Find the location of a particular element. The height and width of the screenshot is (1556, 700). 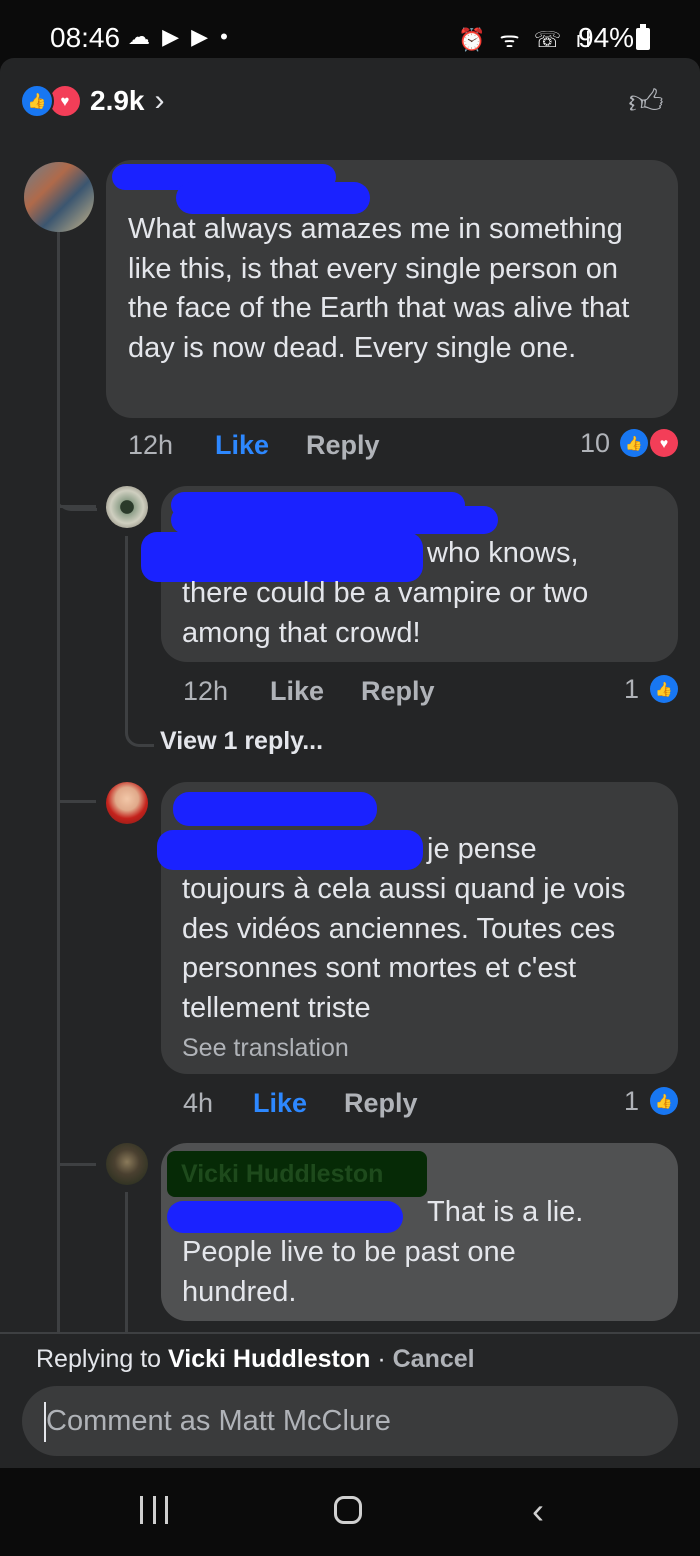

cancel-reply-button: Cancel is located at coordinates (434, 1359).